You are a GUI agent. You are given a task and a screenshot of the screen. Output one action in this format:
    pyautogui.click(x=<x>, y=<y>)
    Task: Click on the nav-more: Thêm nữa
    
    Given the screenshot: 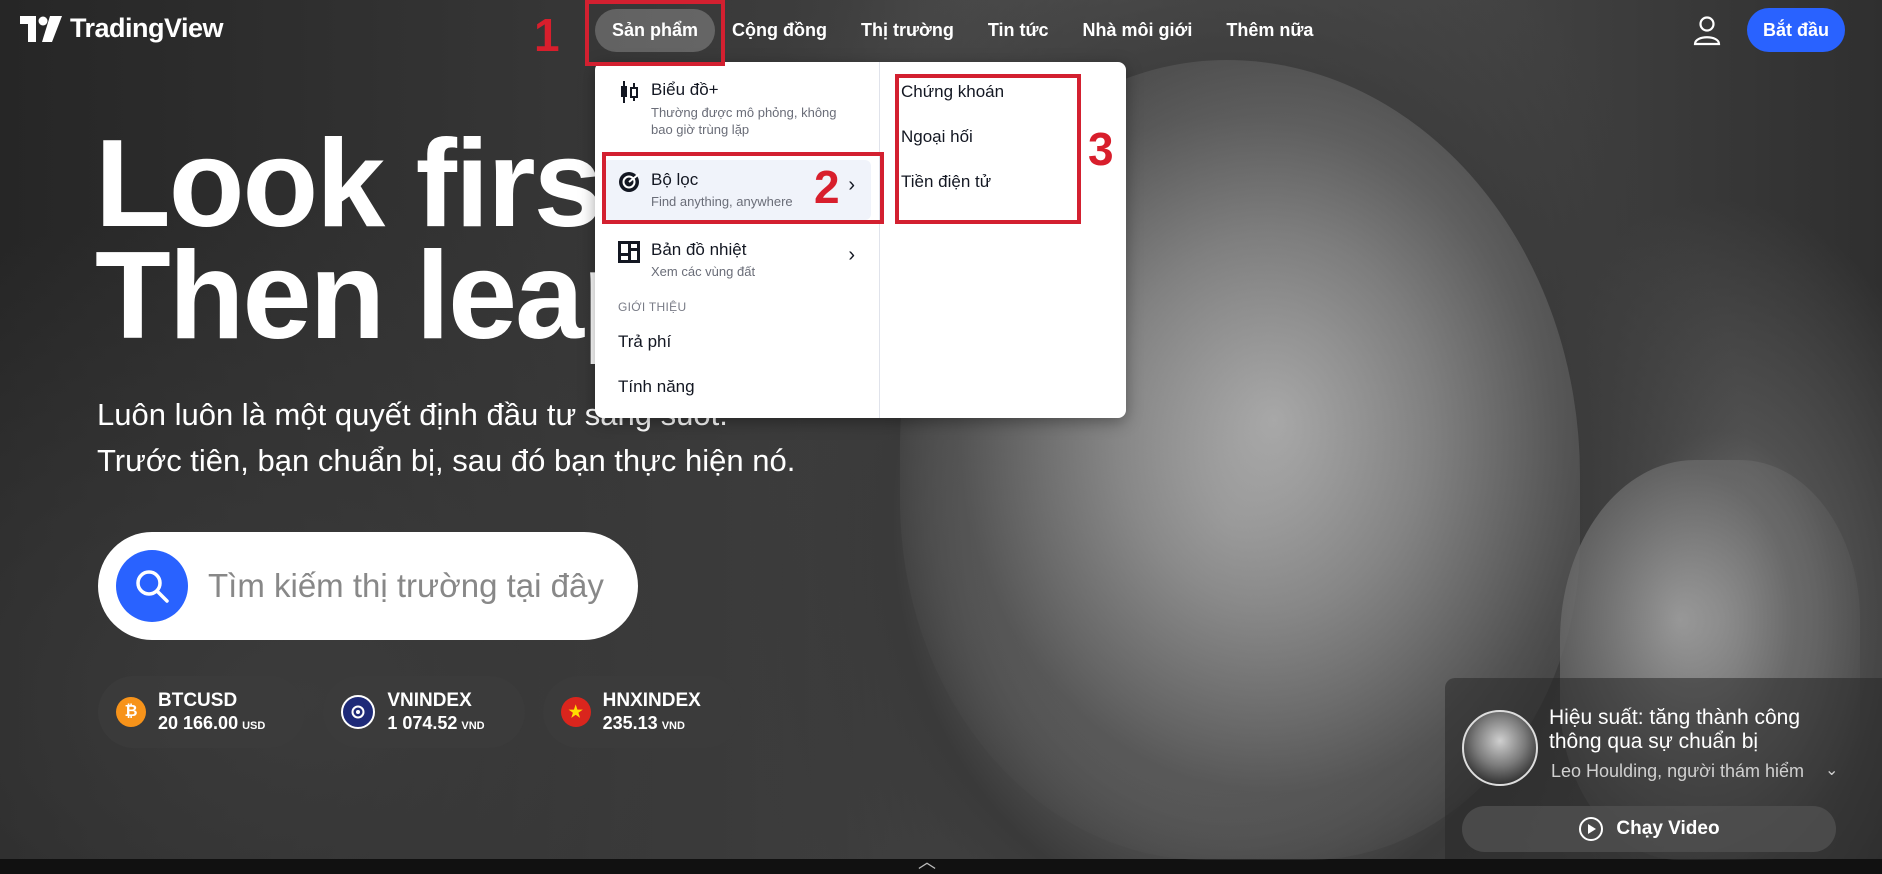 What is the action you would take?
    pyautogui.click(x=1269, y=30)
    